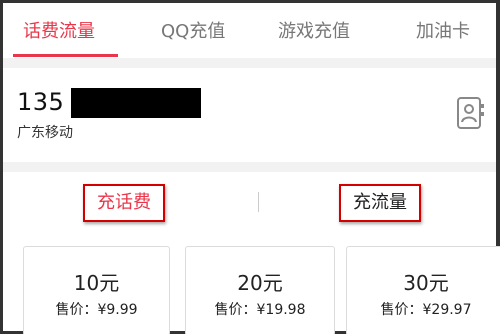 The height and width of the screenshot is (334, 500). What do you see at coordinates (260, 283) in the screenshot?
I see `amount-value: 20元` at bounding box center [260, 283].